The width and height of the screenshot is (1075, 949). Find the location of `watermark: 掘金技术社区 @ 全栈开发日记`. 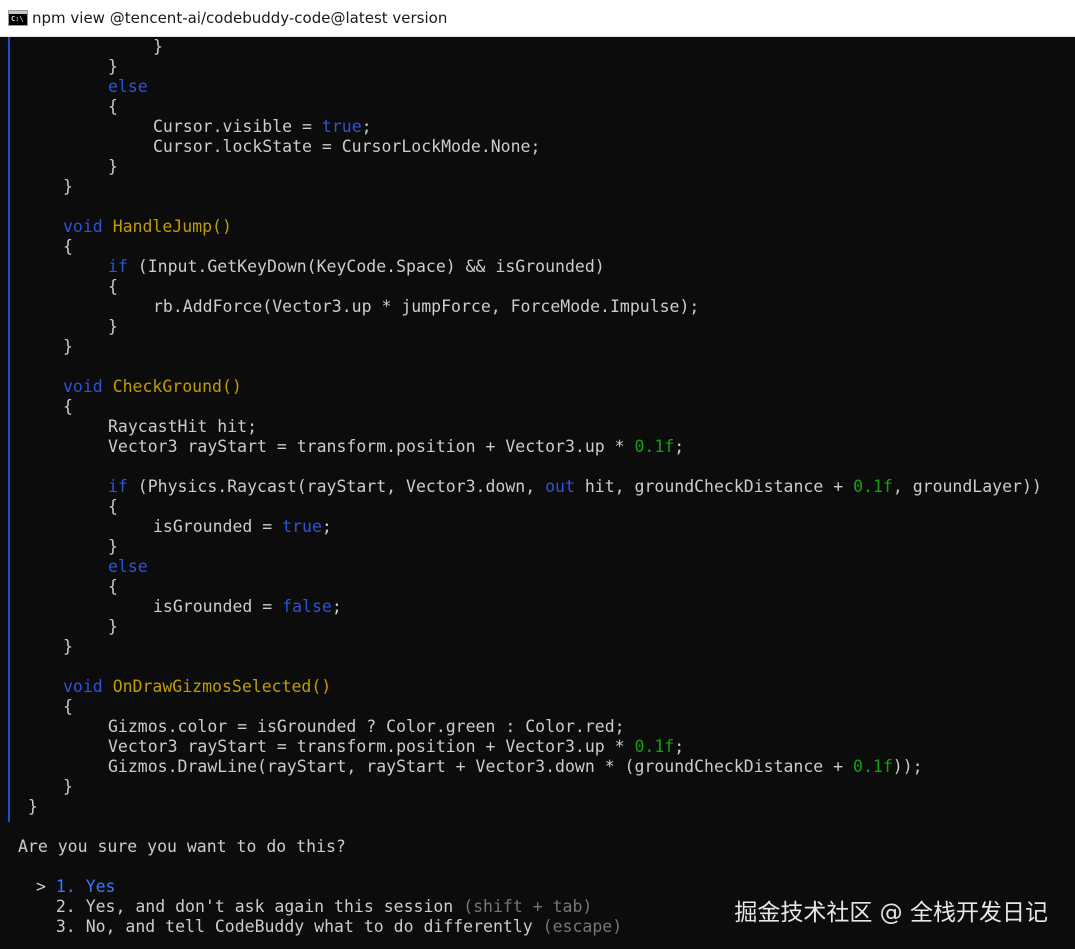

watermark: 掘金技术社区 @ 全栈开发日记 is located at coordinates (891, 913).